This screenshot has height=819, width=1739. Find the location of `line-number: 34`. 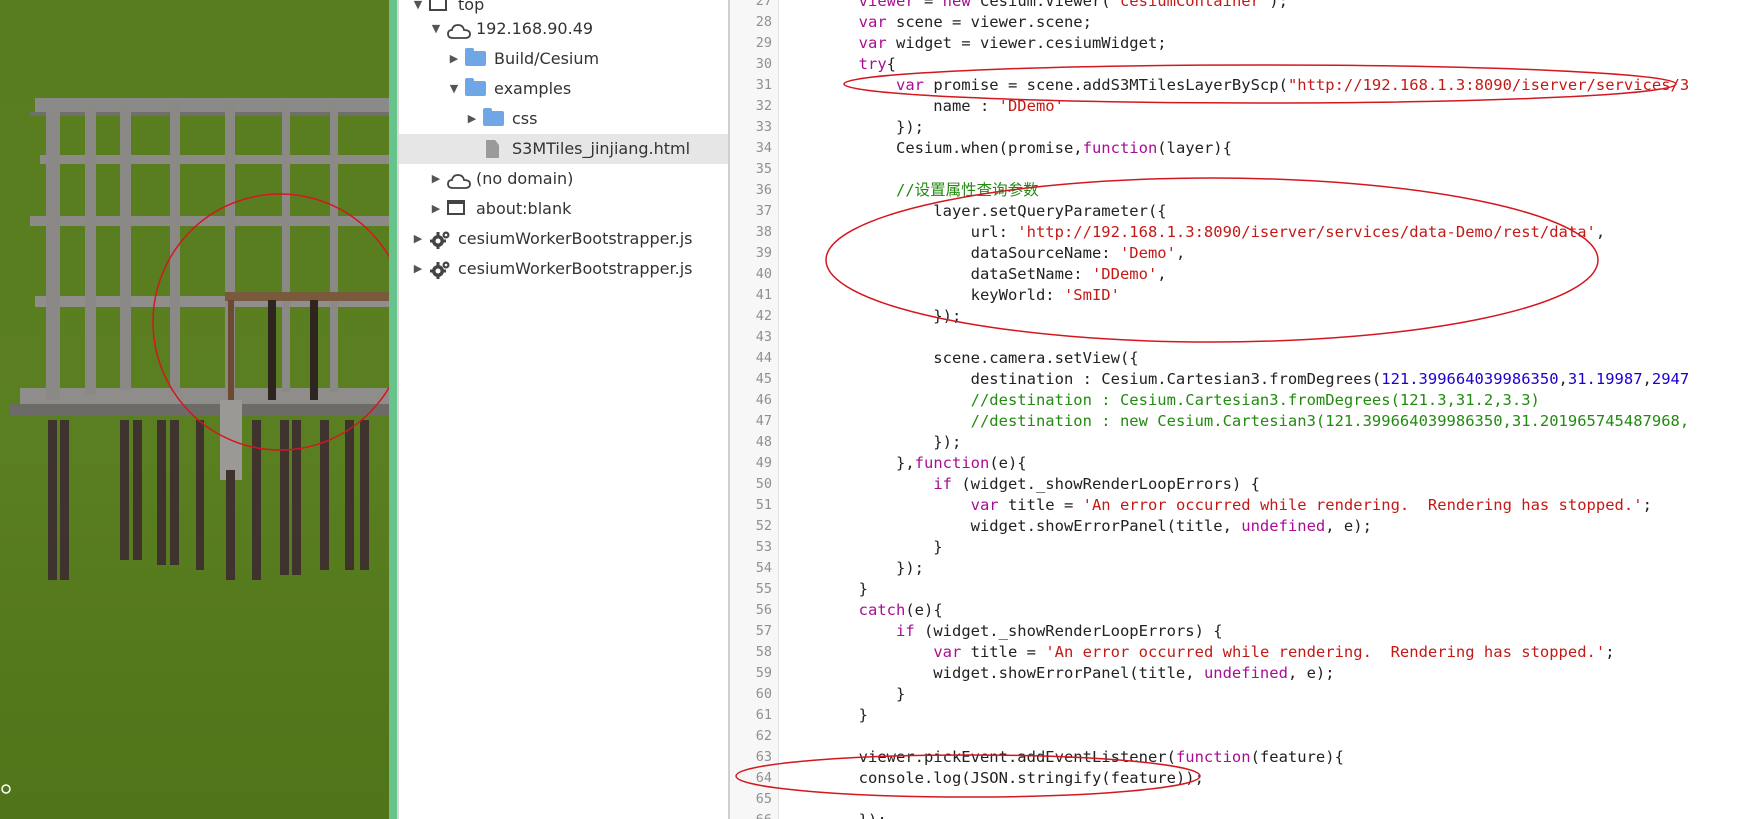

line-number: 34 is located at coordinates (763, 148).